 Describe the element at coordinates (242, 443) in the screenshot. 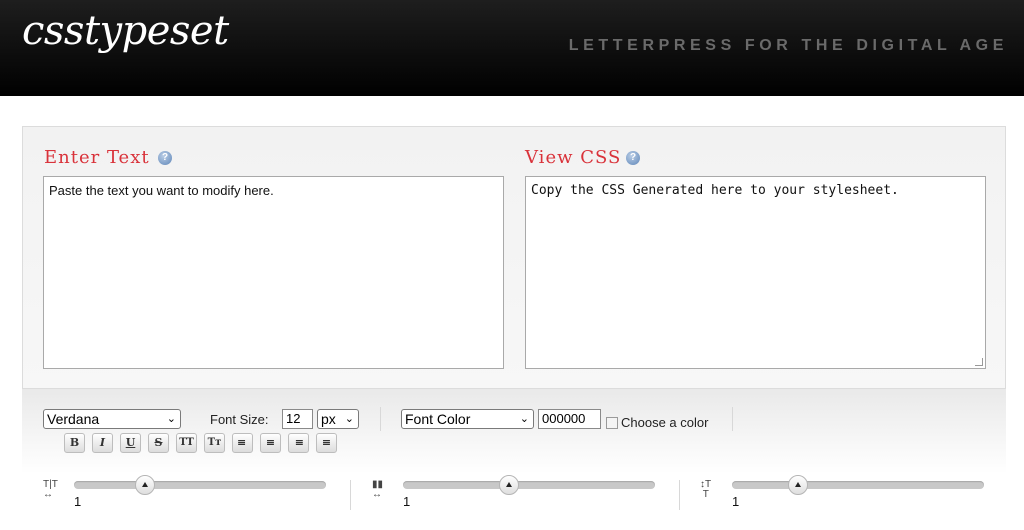

I see `align-left-button: ≡` at that location.